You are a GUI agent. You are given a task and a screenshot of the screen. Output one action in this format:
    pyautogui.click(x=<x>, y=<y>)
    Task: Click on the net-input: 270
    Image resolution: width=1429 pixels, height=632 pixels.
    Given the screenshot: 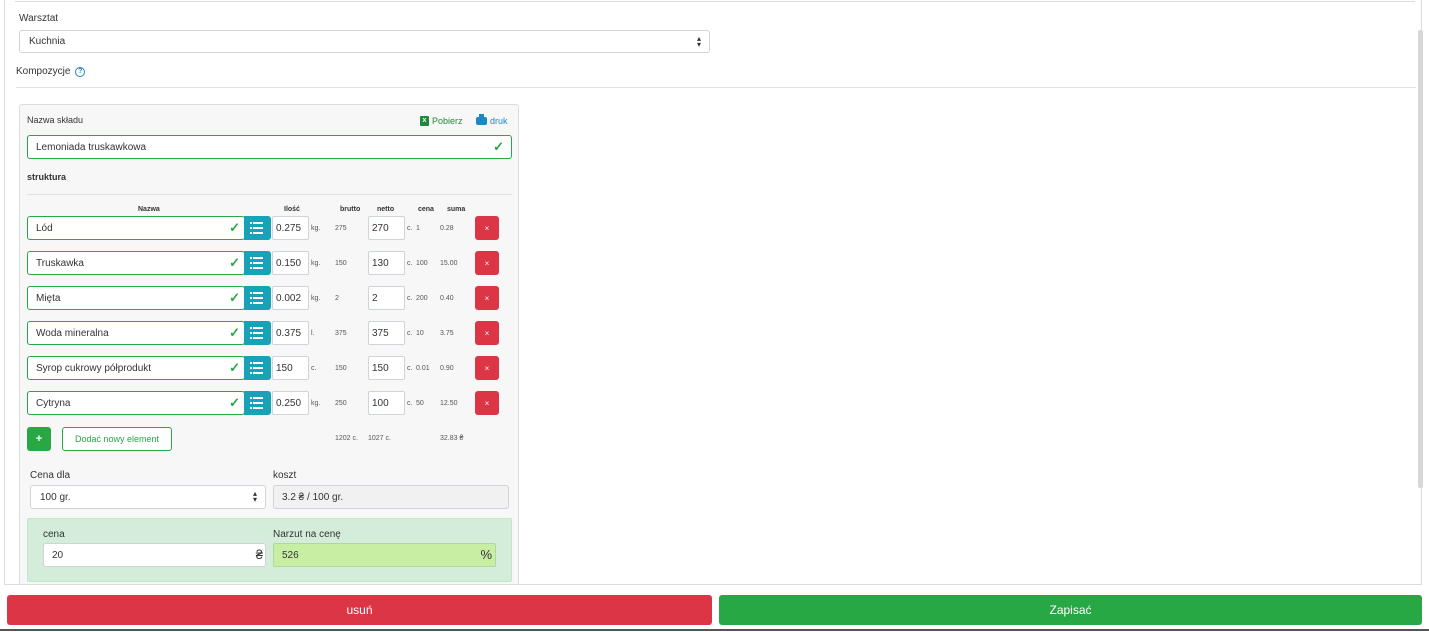 What is the action you would take?
    pyautogui.click(x=386, y=228)
    